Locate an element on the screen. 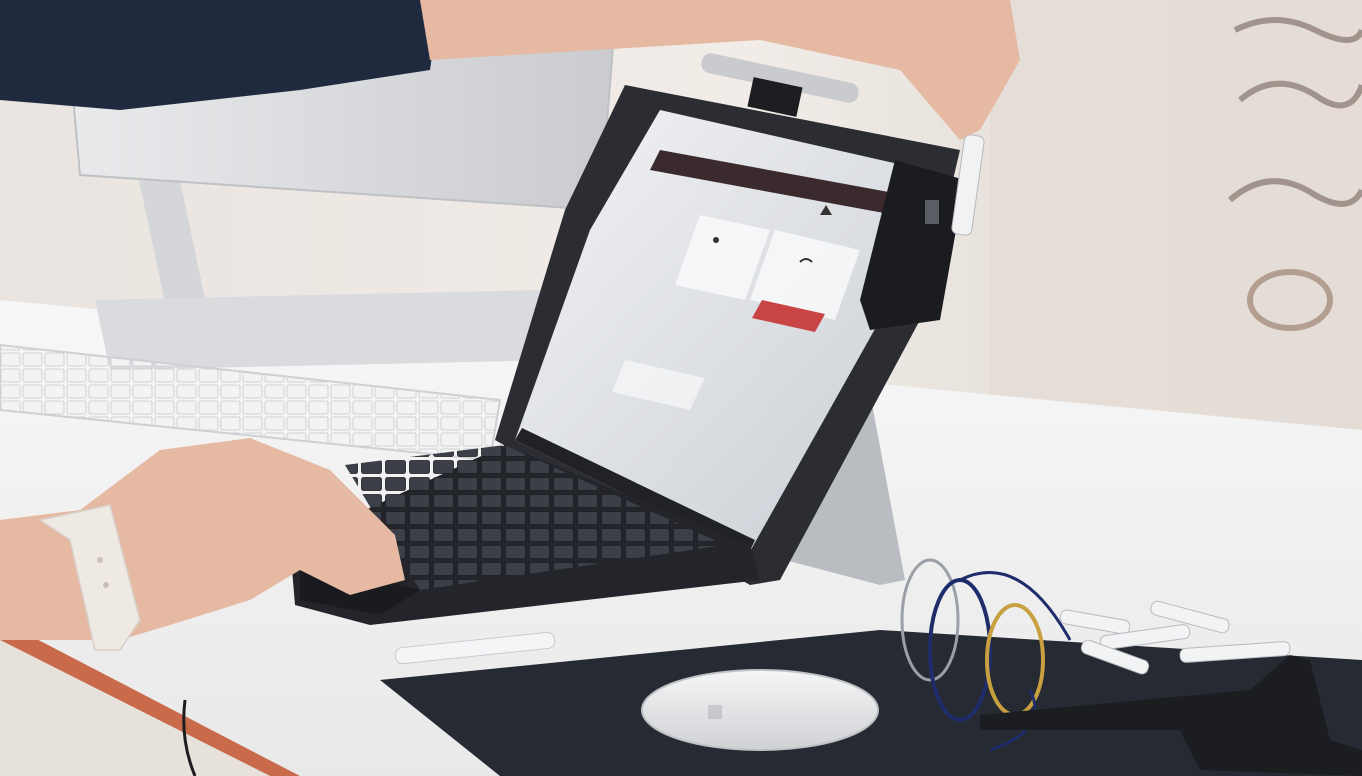 The width and height of the screenshot is (1362, 776). mouse is located at coordinates (760, 710).